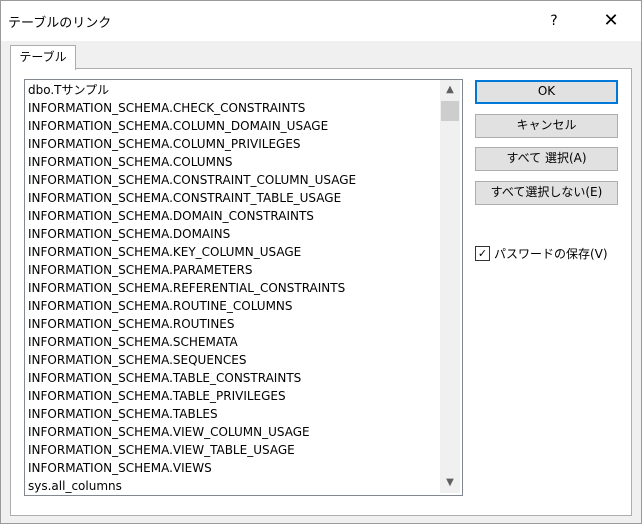 This screenshot has width=642, height=524. What do you see at coordinates (140, 270) in the screenshot?
I see `table-list-item: INFORMATION_SCHEMA.PARAMETERS` at bounding box center [140, 270].